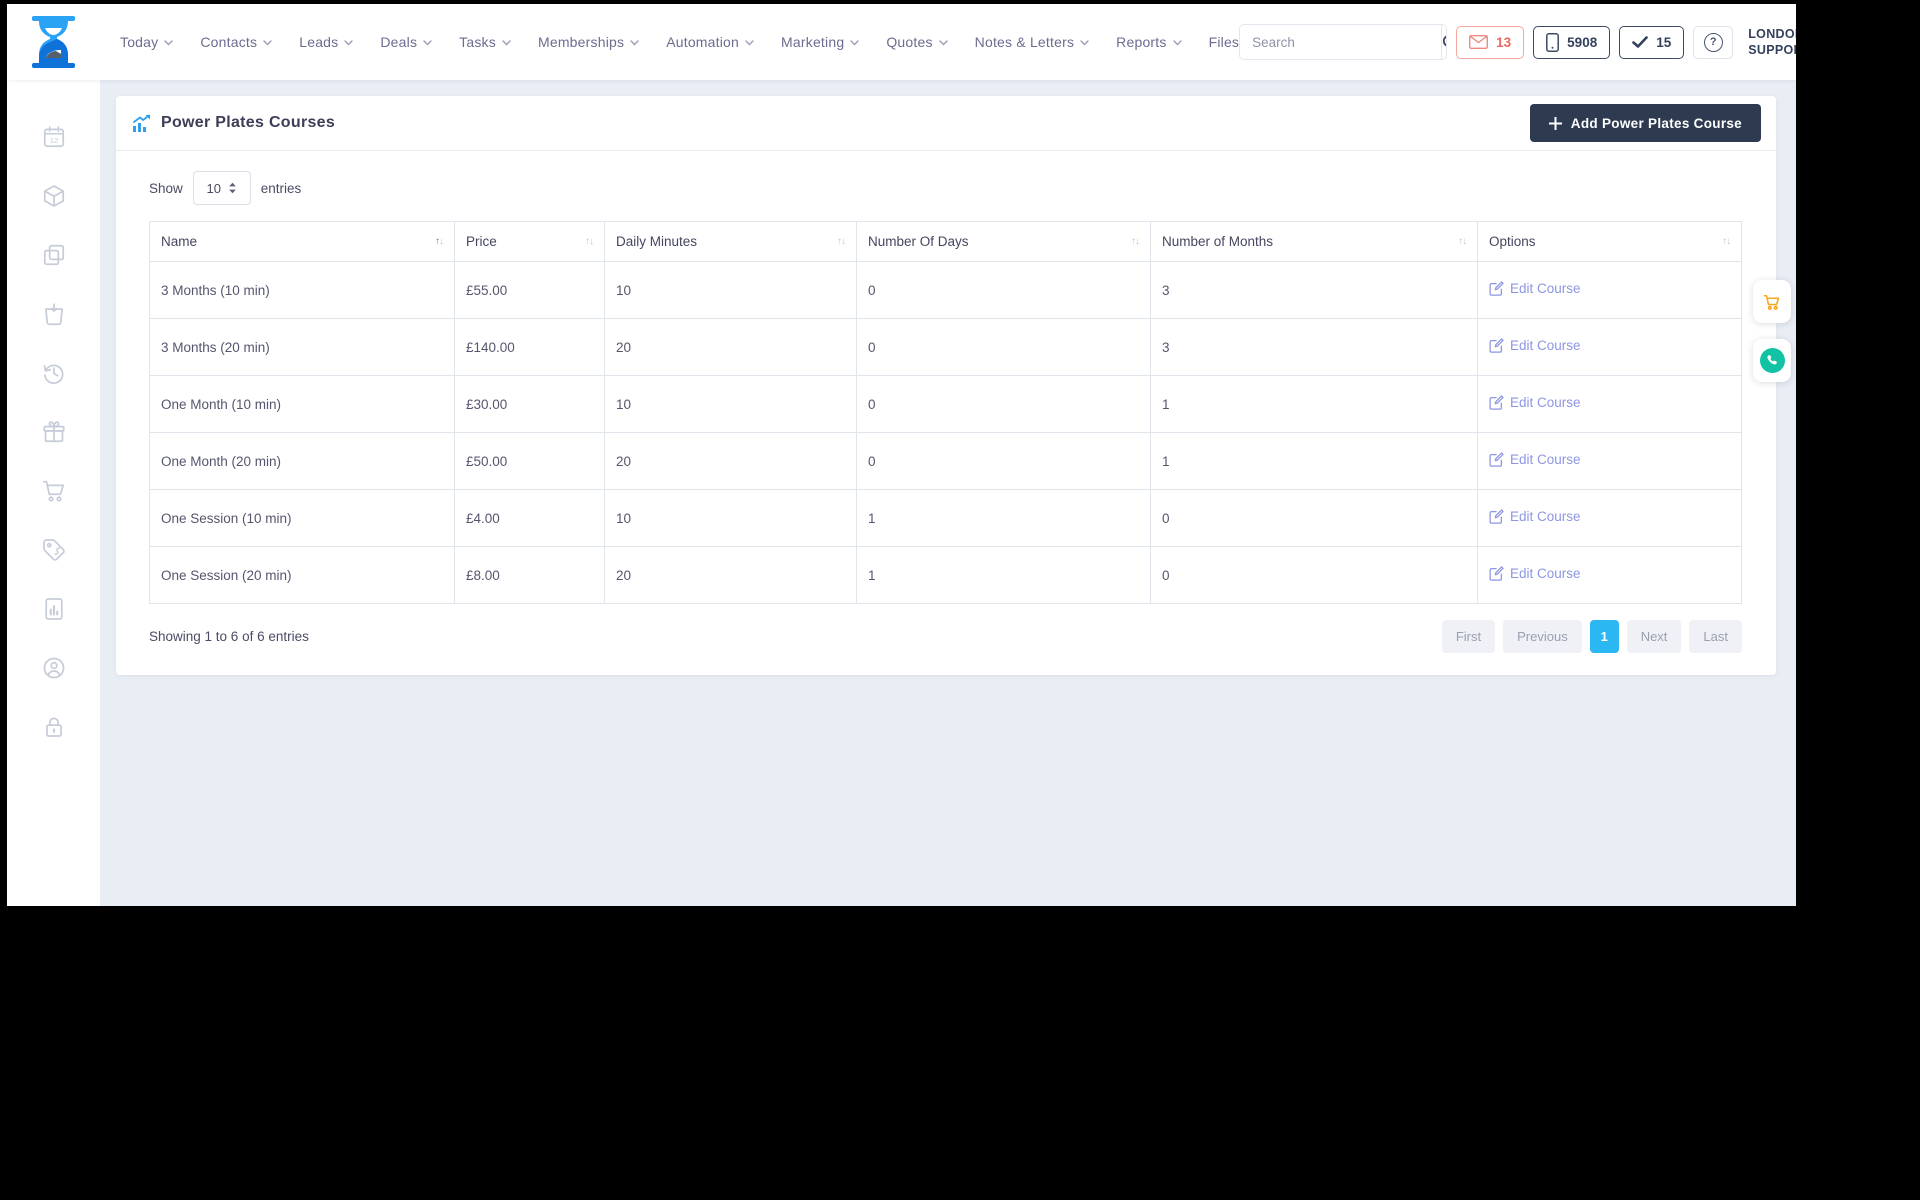 The height and width of the screenshot is (1200, 1920). I want to click on search-button, so click(1444, 42).